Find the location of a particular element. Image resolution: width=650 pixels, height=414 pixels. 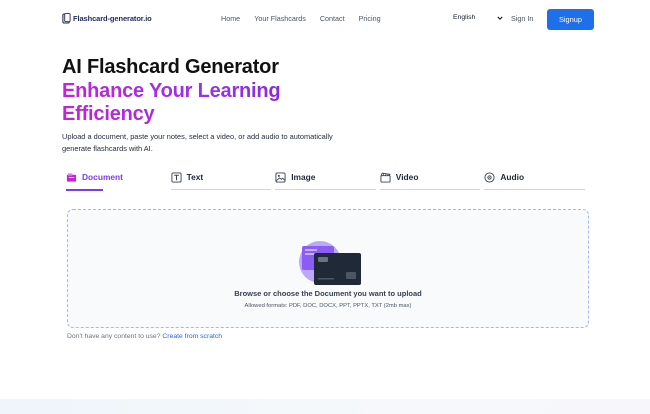

nav-pricing: Pricing is located at coordinates (370, 18).